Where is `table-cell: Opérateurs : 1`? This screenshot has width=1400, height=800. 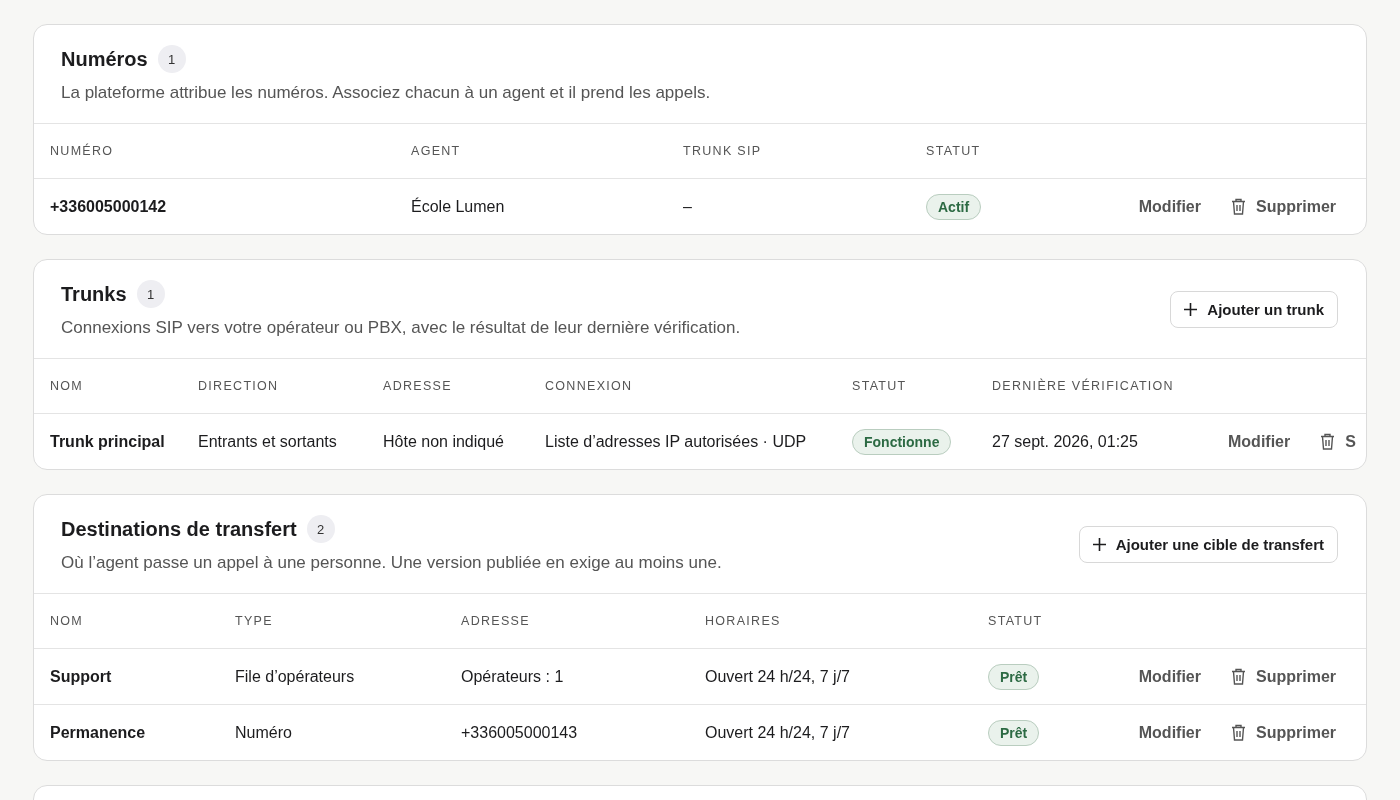 table-cell: Opérateurs : 1 is located at coordinates (512, 676).